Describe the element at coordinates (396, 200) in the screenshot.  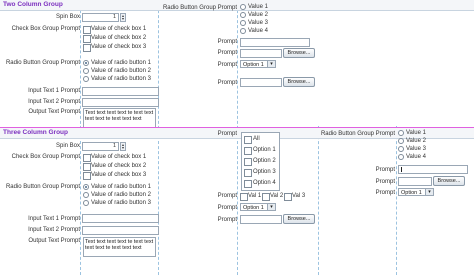
I see `column-guide` at that location.